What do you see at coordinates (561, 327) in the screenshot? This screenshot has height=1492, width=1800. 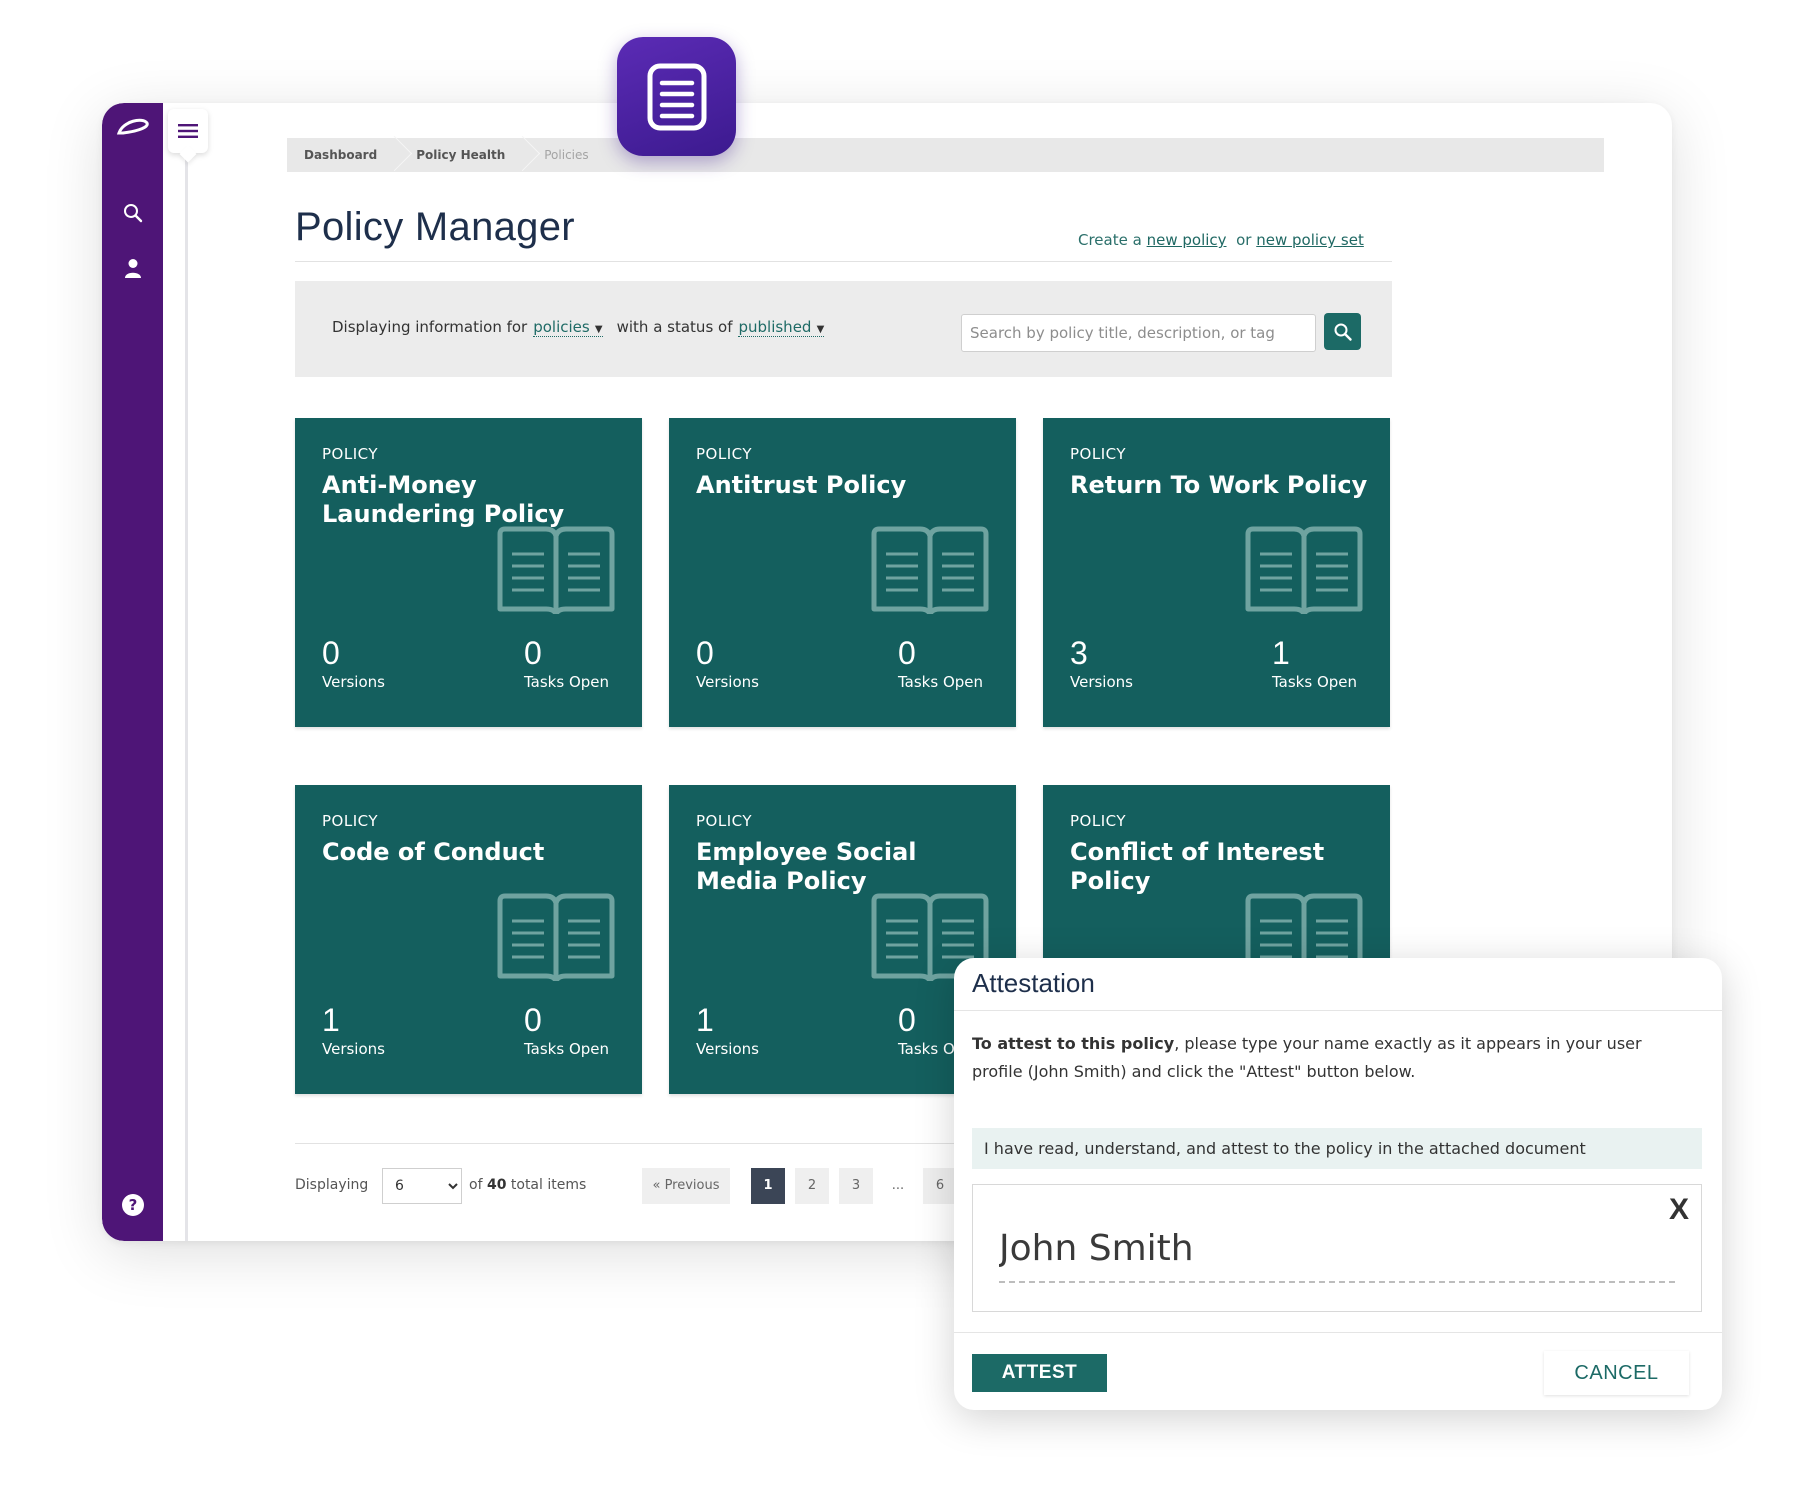 I see `type-value: policies` at bounding box center [561, 327].